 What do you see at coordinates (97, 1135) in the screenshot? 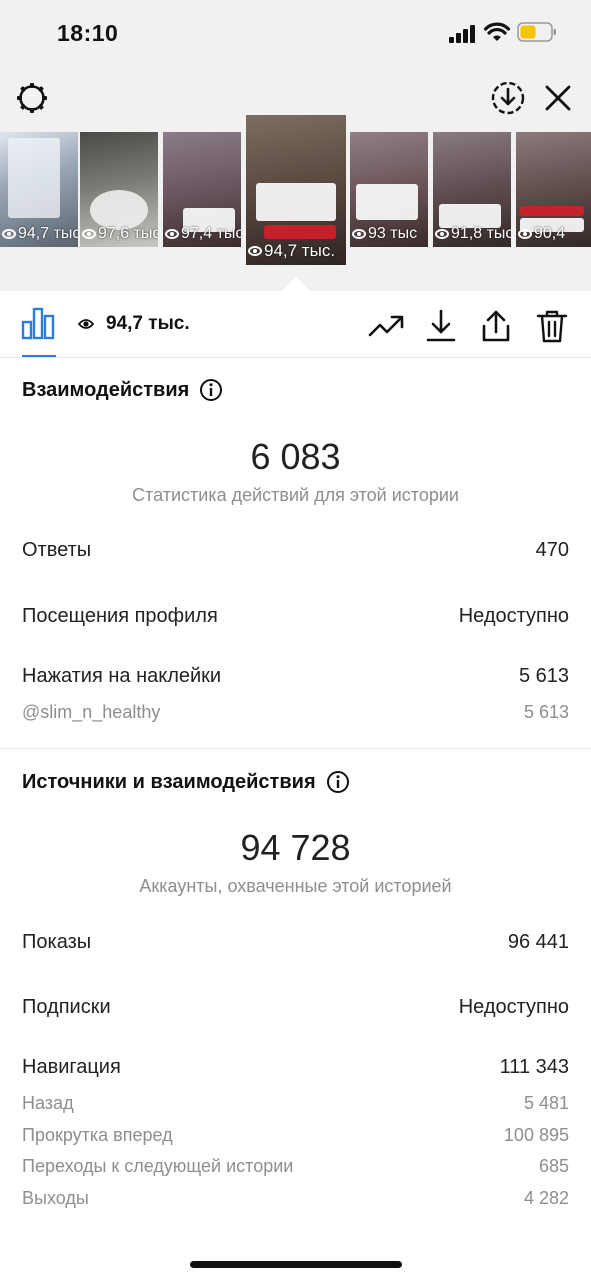
I see `nav-label: Прокрутка вперед` at bounding box center [97, 1135].